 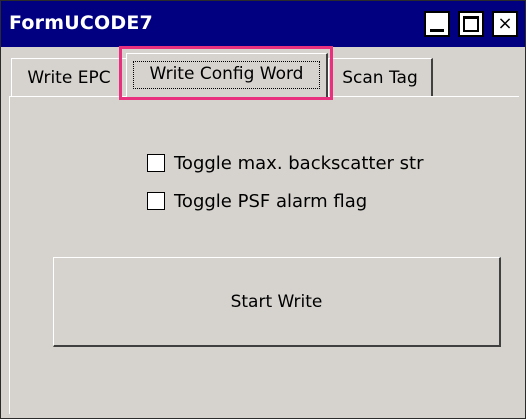 I want to click on maximize-icon, so click(x=471, y=24).